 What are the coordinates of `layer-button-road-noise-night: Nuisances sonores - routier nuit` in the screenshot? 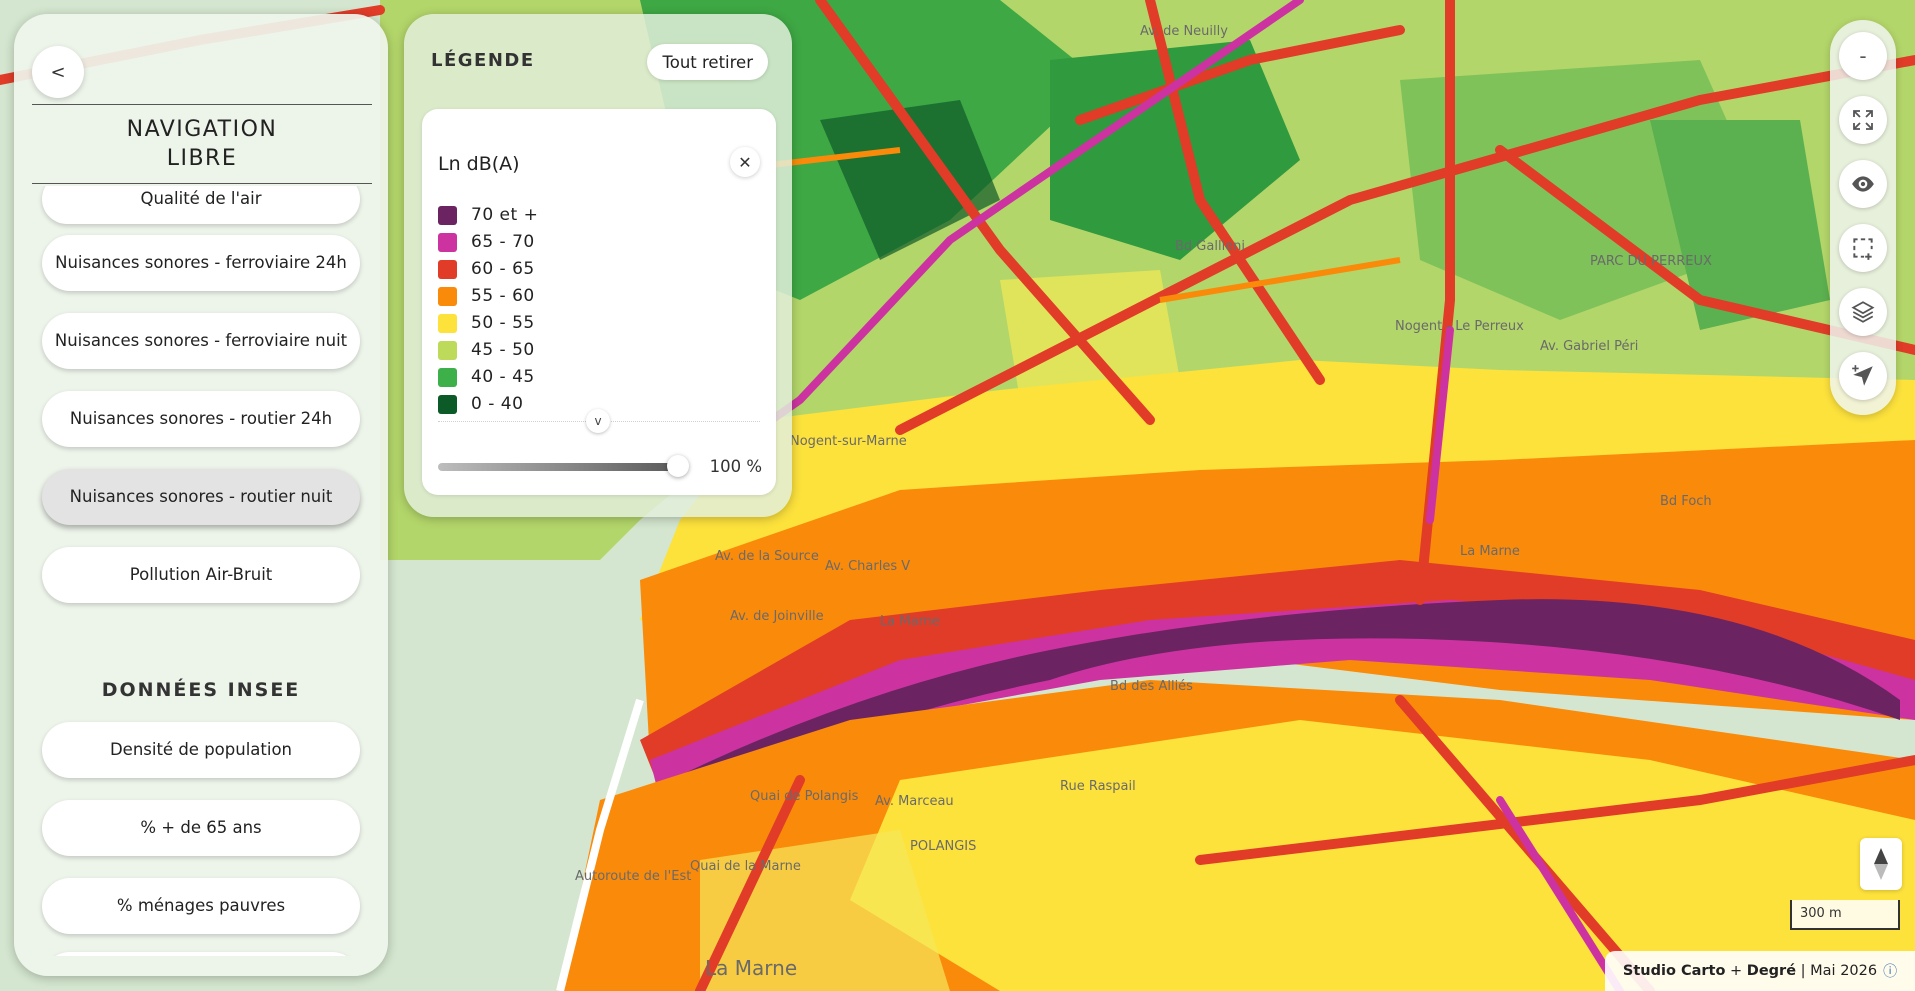 It's located at (201, 497).